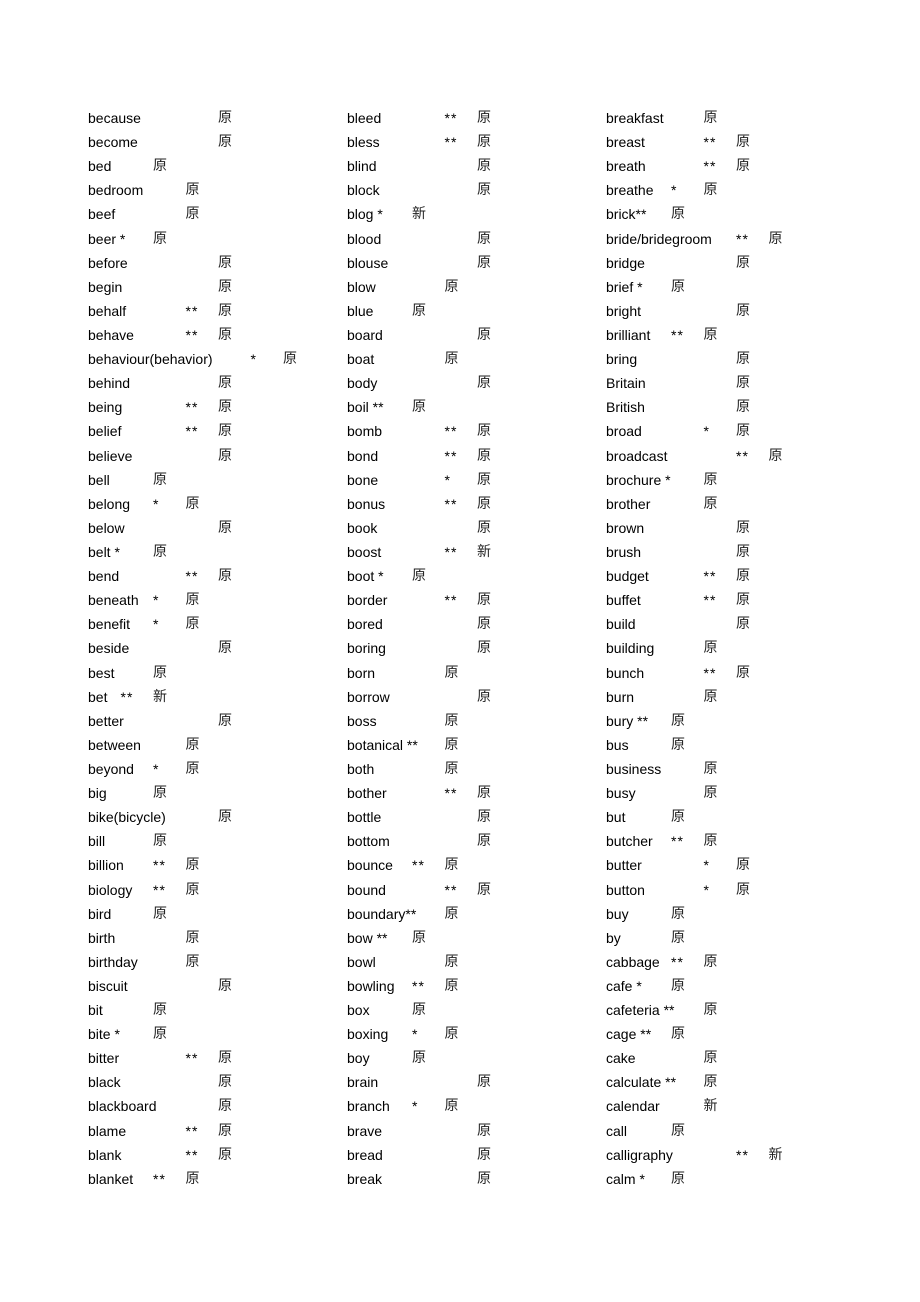 The width and height of the screenshot is (920, 1302). What do you see at coordinates (105, 407) in the screenshot?
I see `word-text: being` at bounding box center [105, 407].